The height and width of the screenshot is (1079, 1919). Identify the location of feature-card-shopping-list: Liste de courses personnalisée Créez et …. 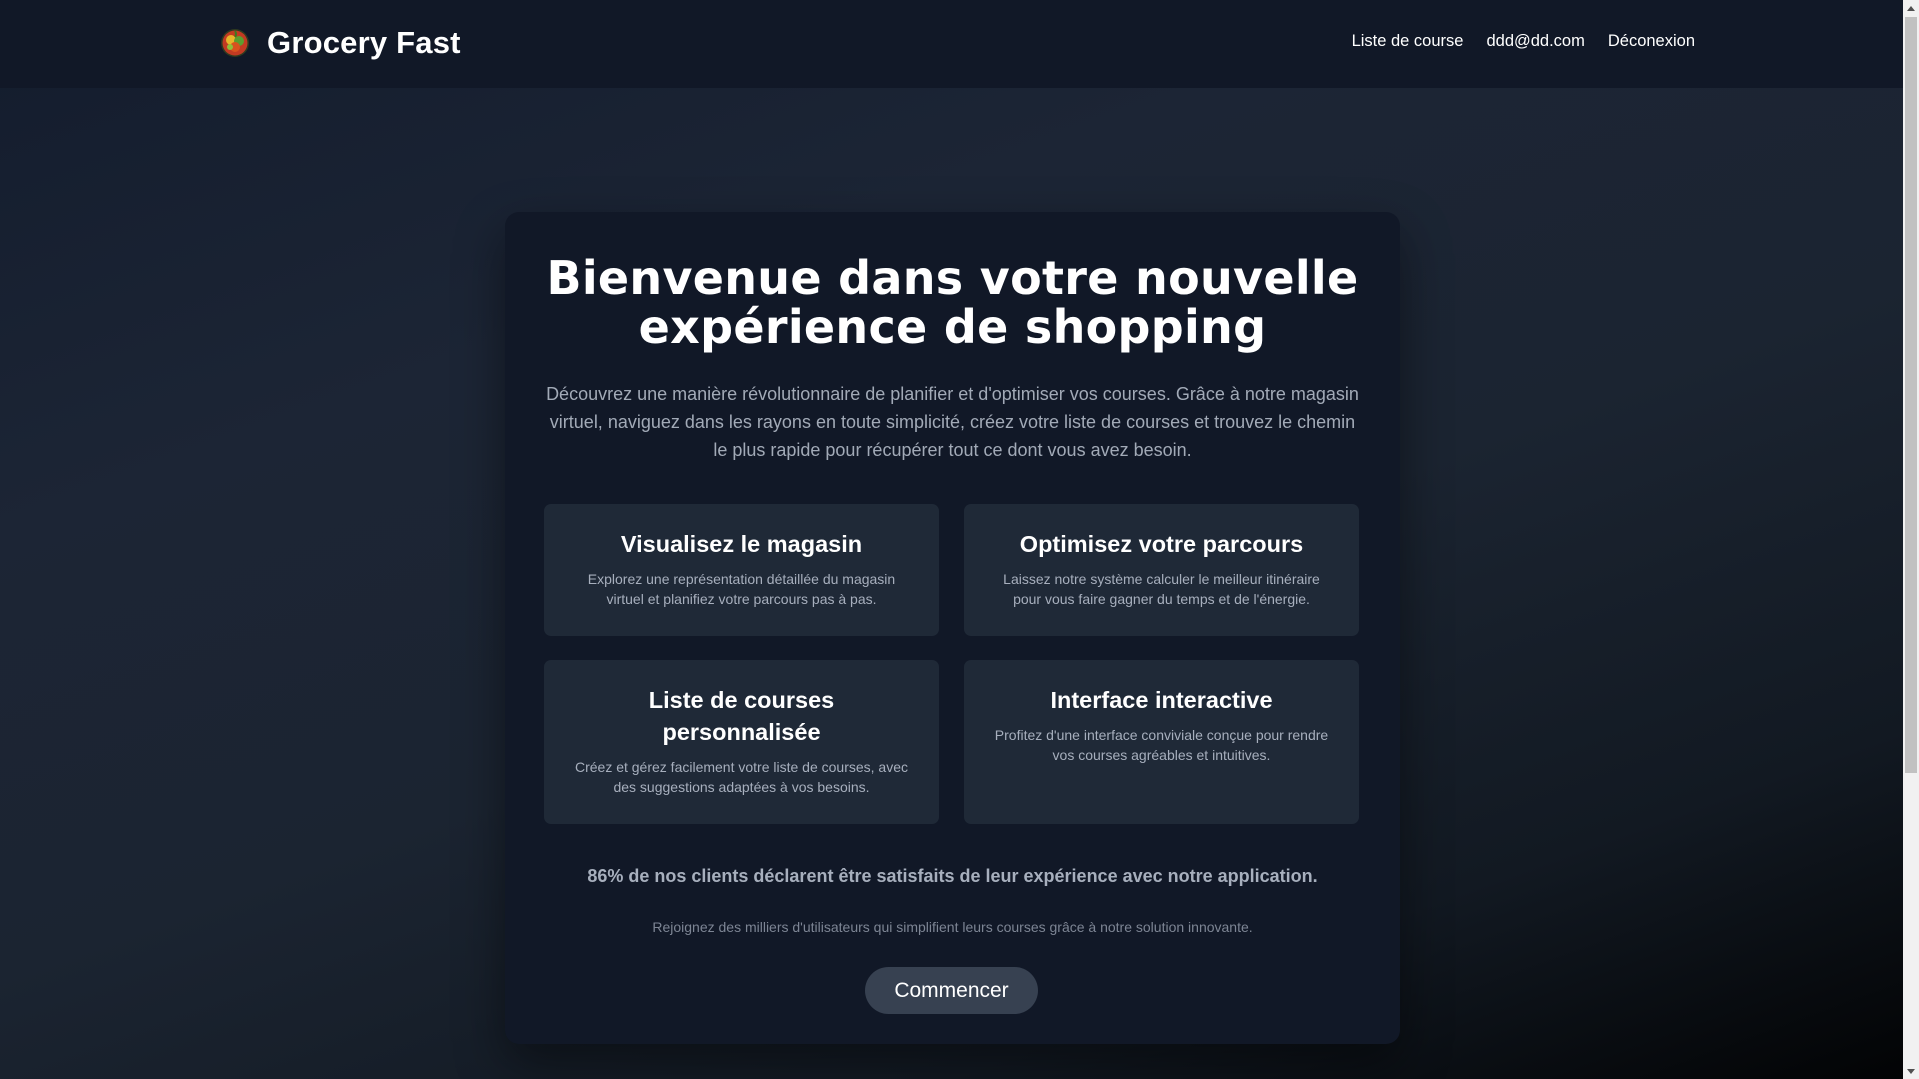
(741, 742).